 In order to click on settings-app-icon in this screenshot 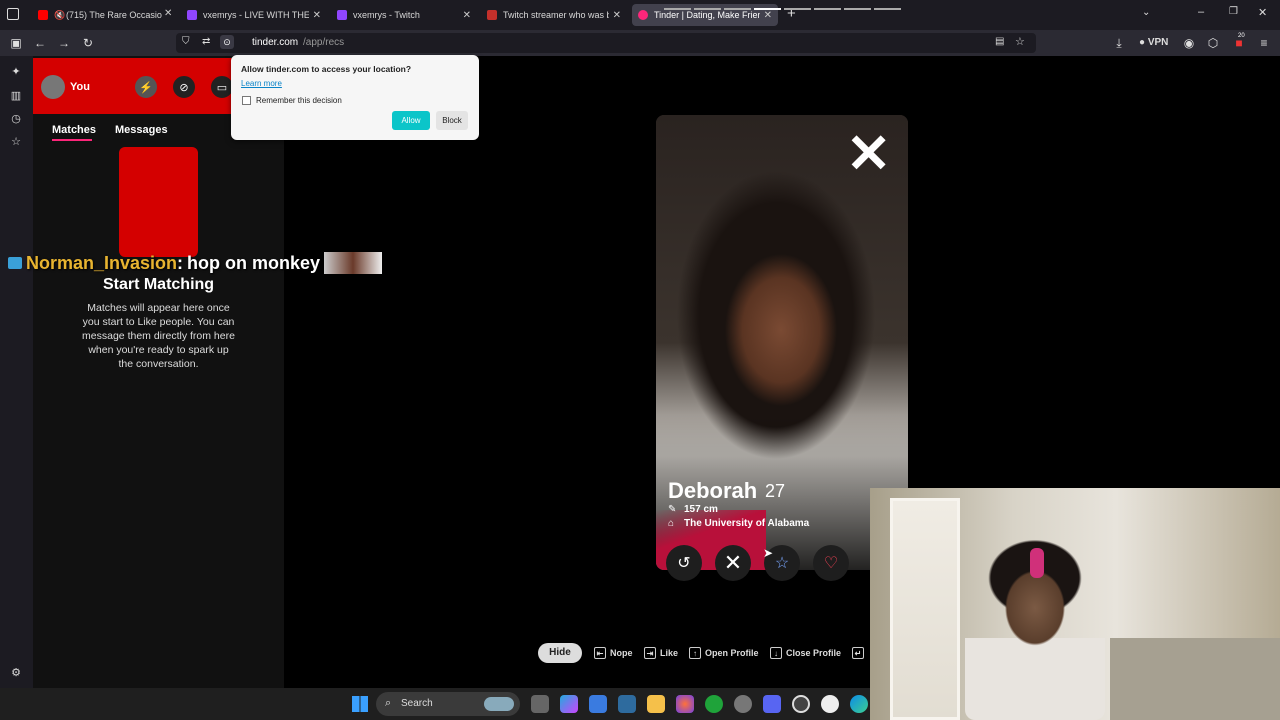, I will do `click(743, 704)`.